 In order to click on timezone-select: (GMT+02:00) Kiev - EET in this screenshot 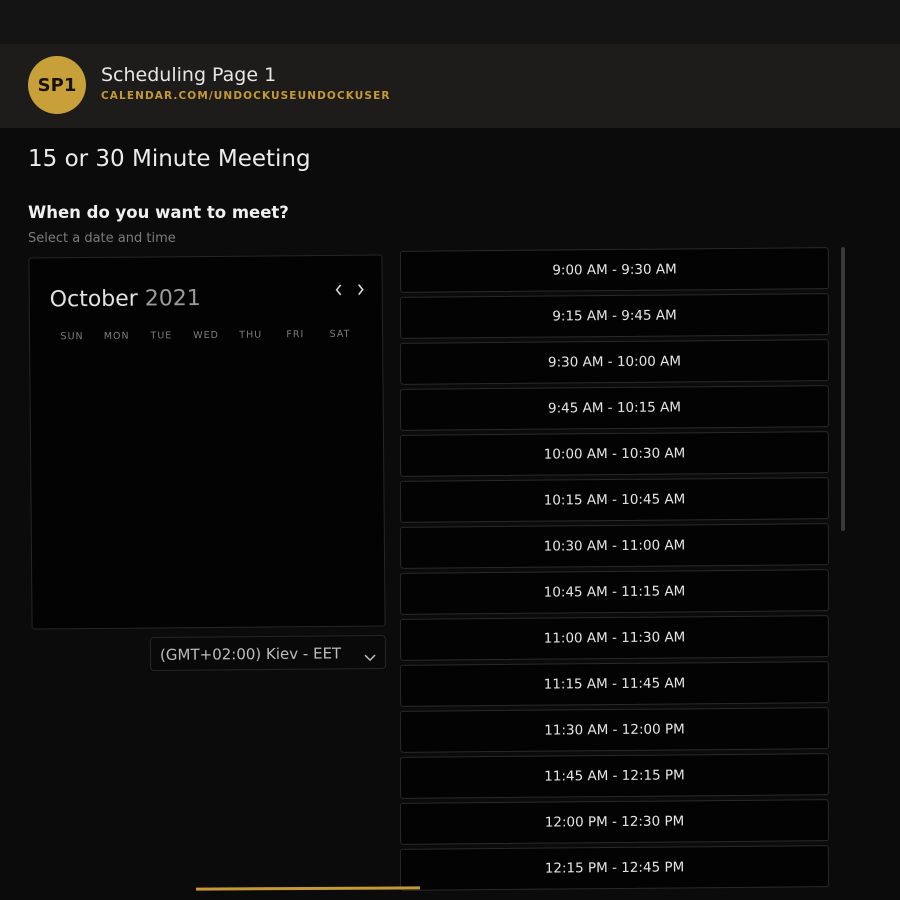, I will do `click(268, 653)`.